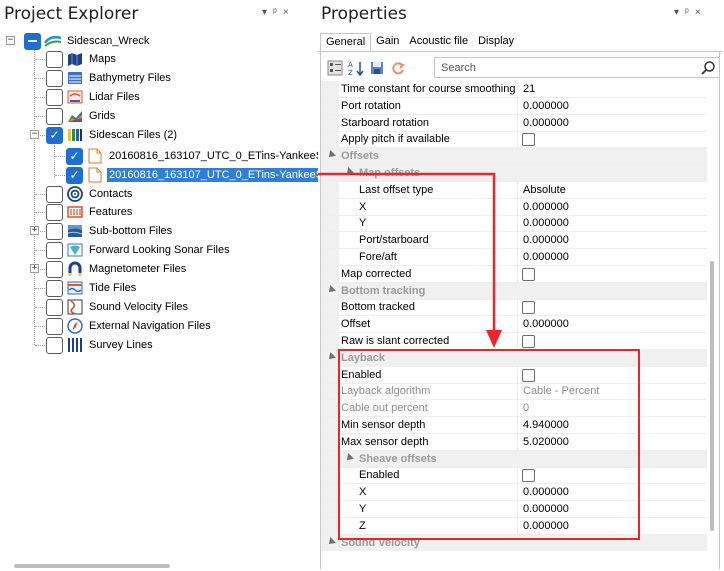 The height and width of the screenshot is (571, 724). Describe the element at coordinates (496, 42) in the screenshot. I see `tab-display: Display` at that location.